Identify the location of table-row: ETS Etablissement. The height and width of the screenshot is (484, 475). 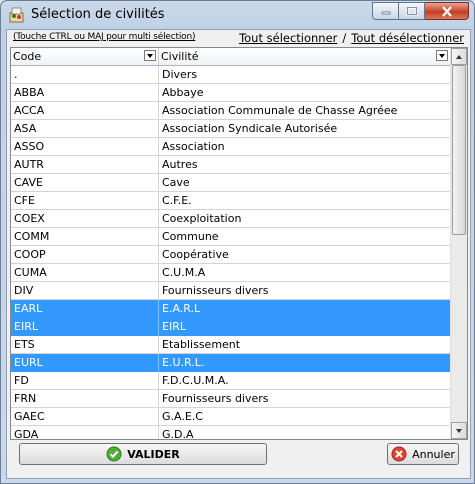
(231, 345).